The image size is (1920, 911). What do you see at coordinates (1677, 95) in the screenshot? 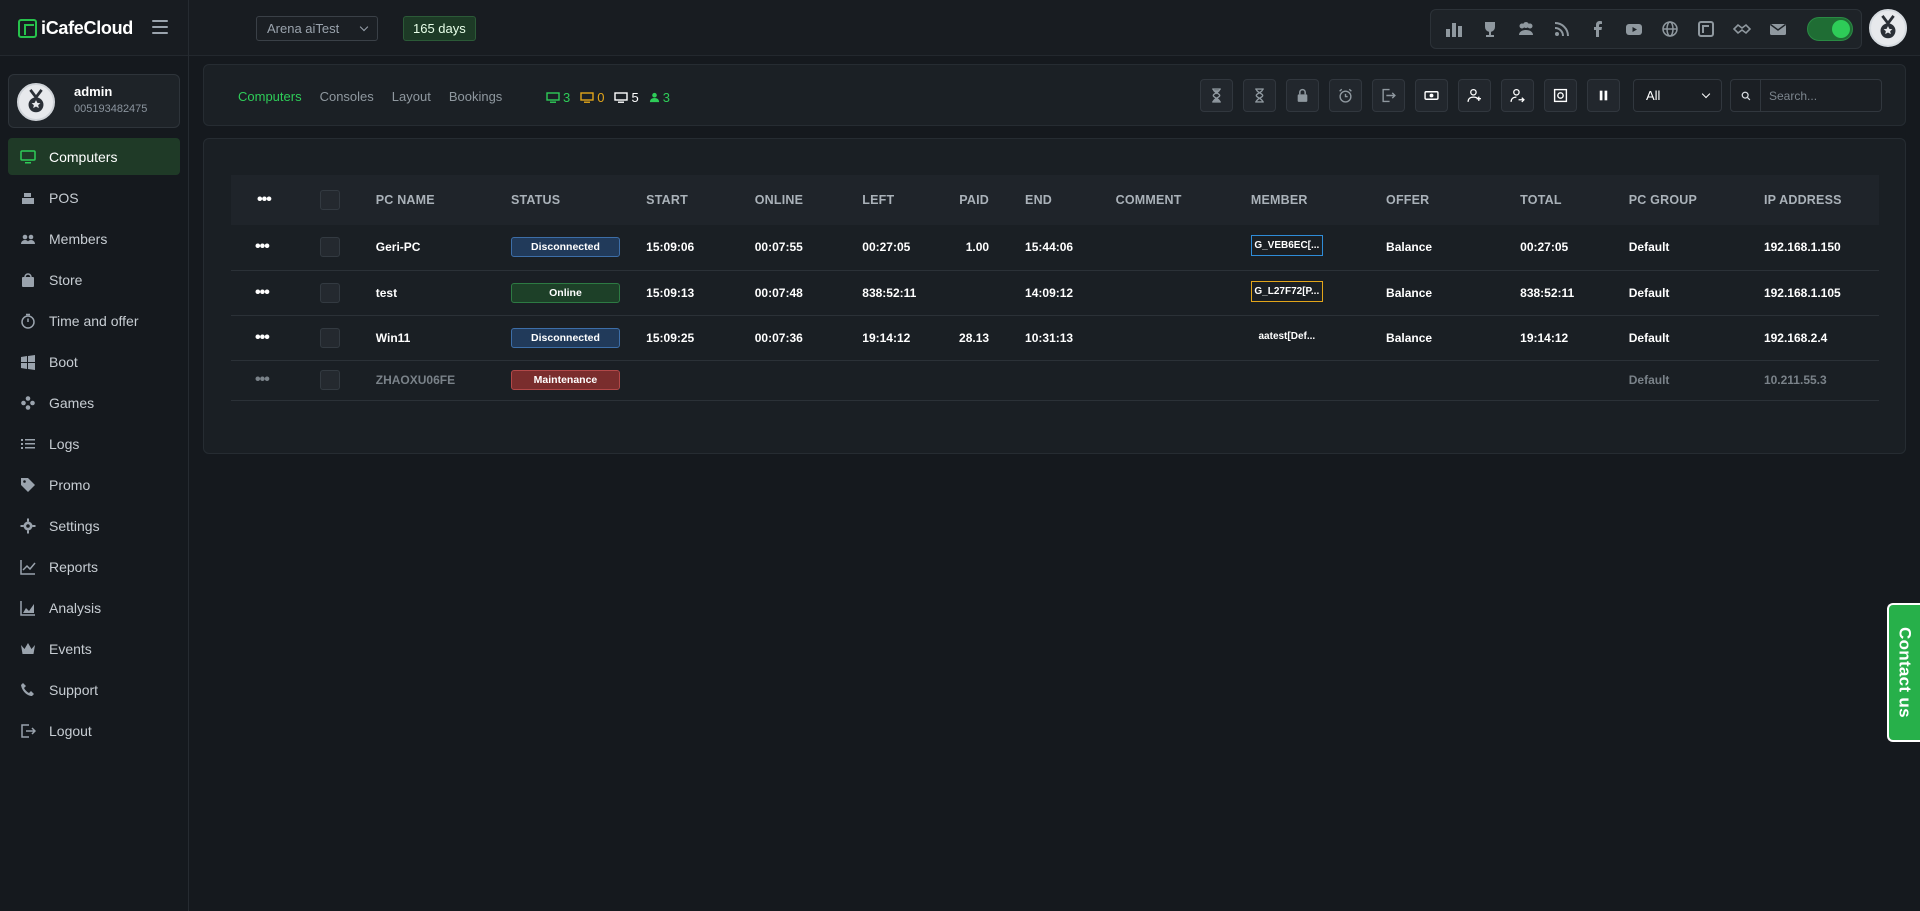
I see `pc-filter-select: All` at bounding box center [1677, 95].